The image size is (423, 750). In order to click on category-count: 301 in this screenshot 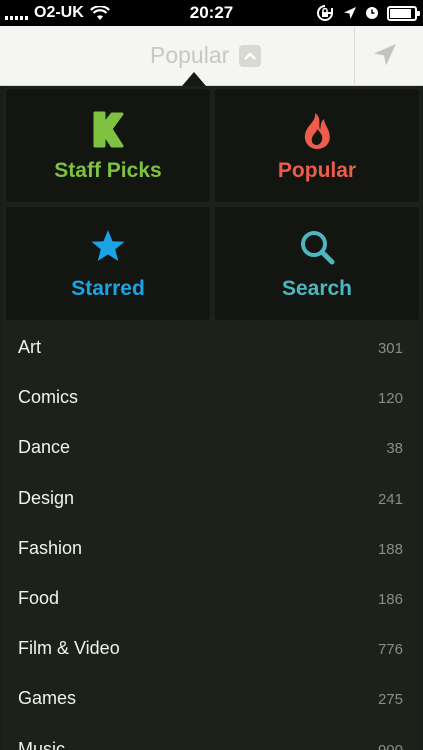, I will do `click(390, 348)`.